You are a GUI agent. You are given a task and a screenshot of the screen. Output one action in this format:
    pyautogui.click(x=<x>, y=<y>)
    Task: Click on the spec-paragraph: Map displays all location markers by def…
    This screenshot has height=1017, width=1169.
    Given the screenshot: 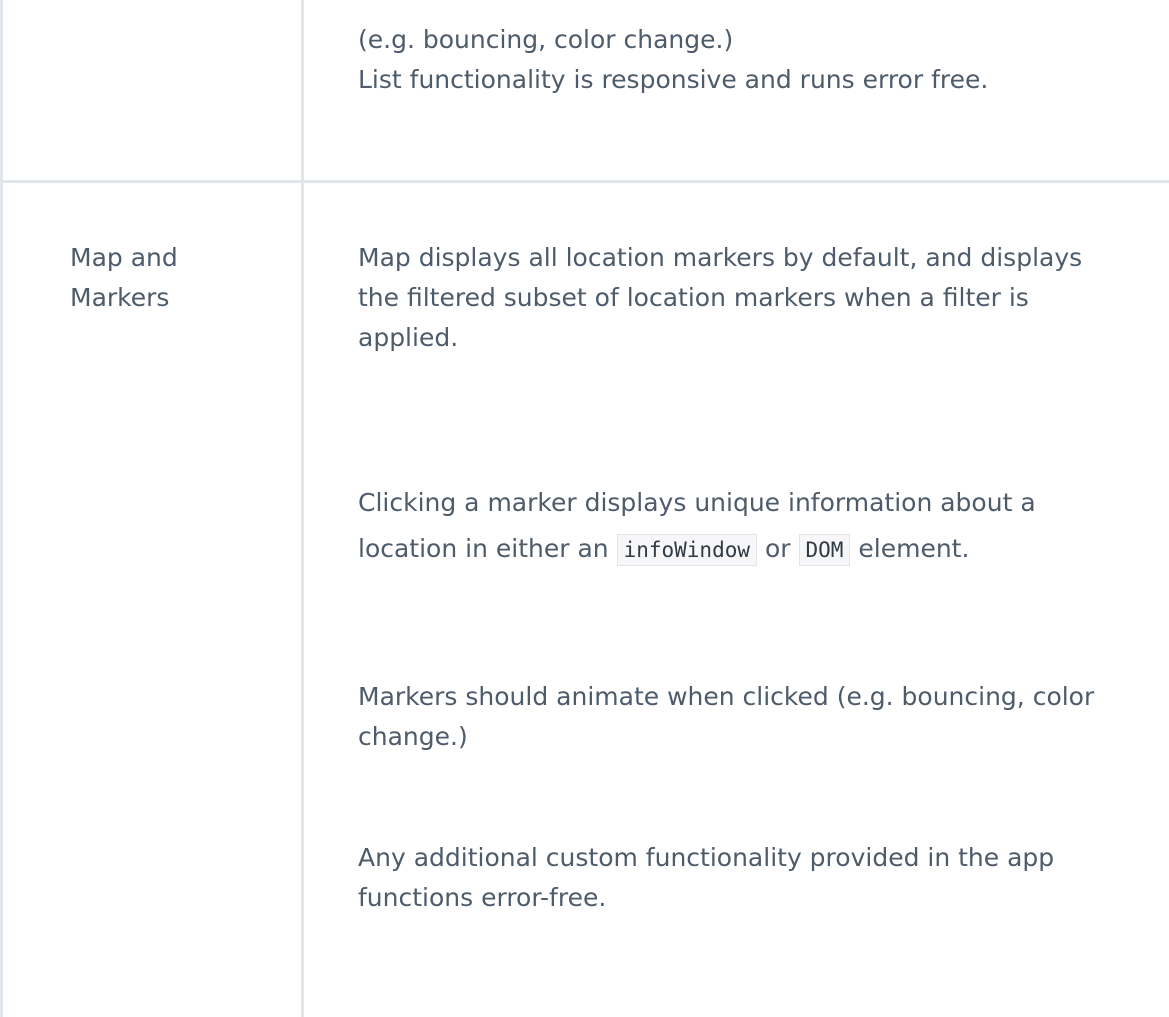 What is the action you would take?
    pyautogui.click(x=720, y=297)
    